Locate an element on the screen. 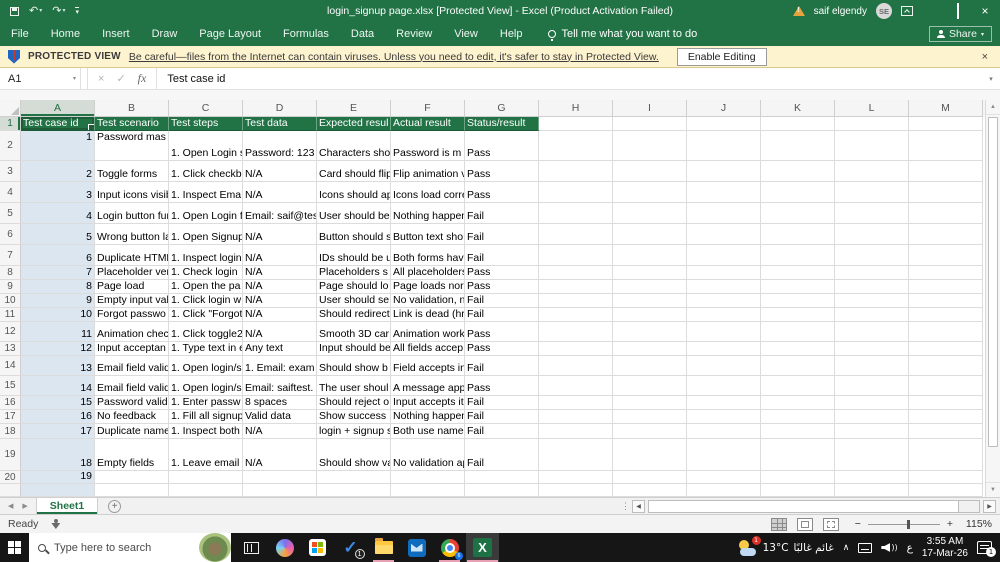  cell-H7 is located at coordinates (576, 255).